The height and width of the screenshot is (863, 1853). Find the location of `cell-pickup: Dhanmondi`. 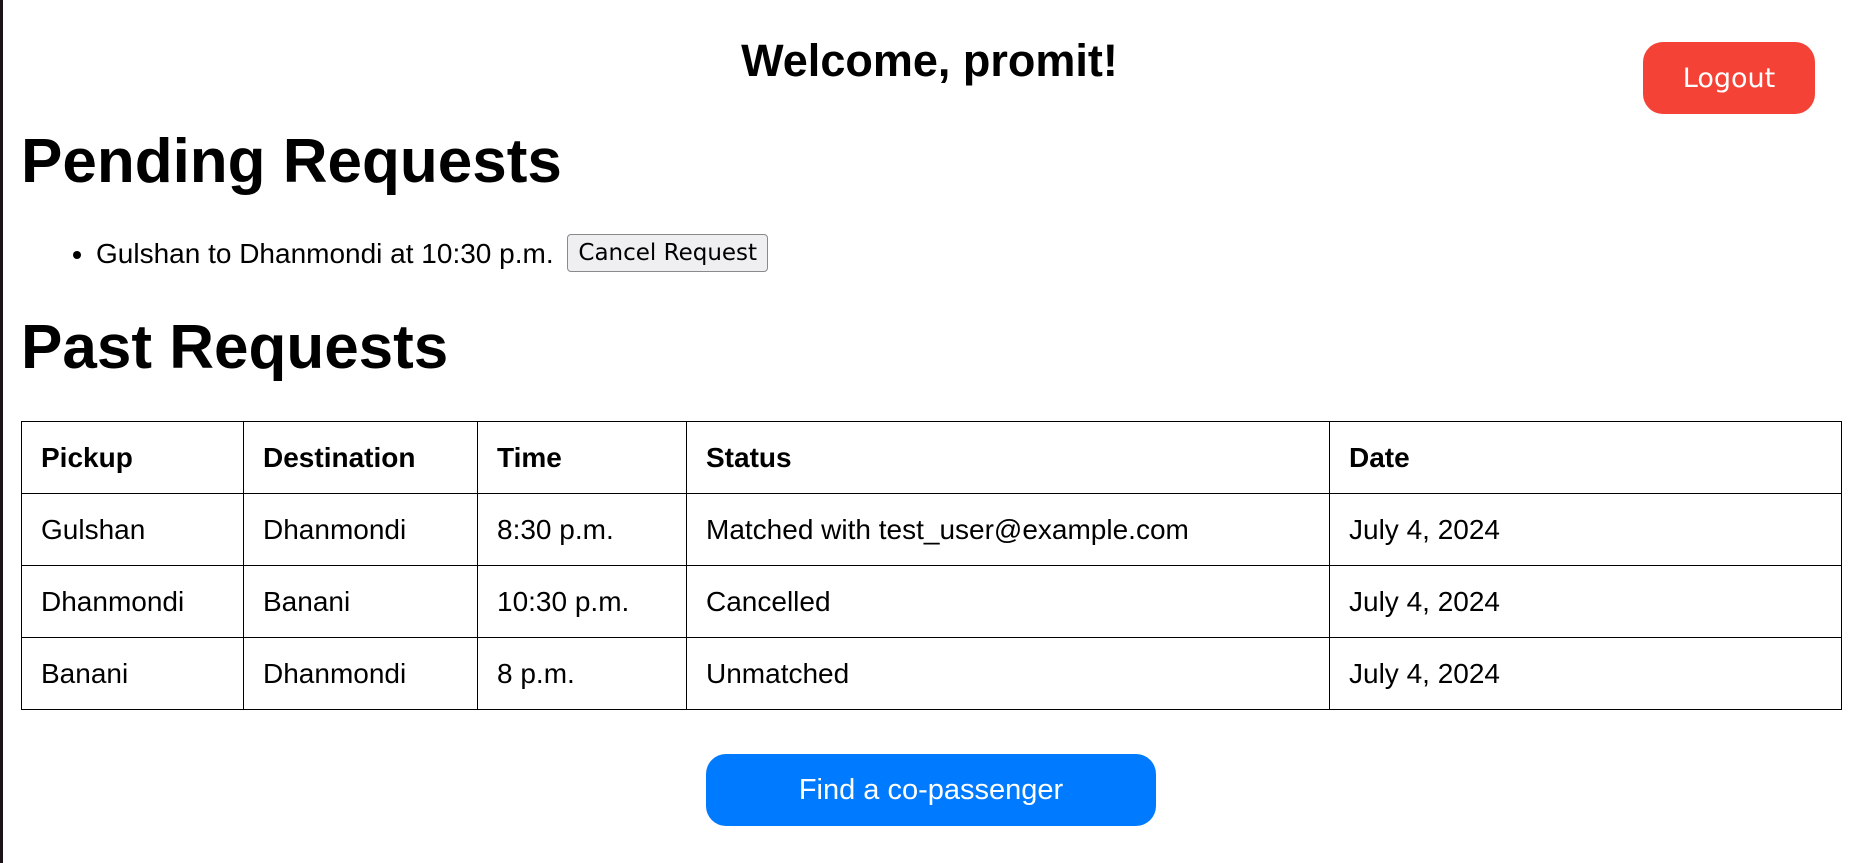

cell-pickup: Dhanmondi is located at coordinates (132, 601).